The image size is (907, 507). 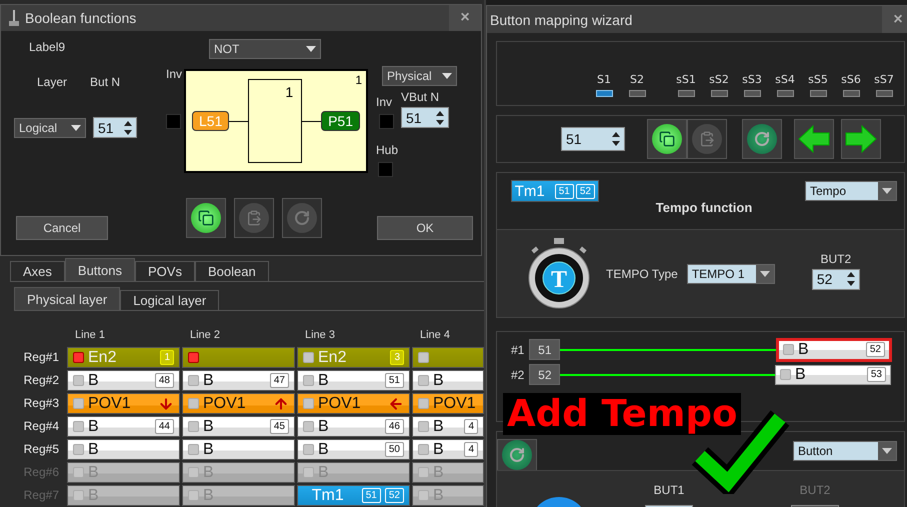 I want to click on mapping-cell: B 48, so click(x=123, y=380).